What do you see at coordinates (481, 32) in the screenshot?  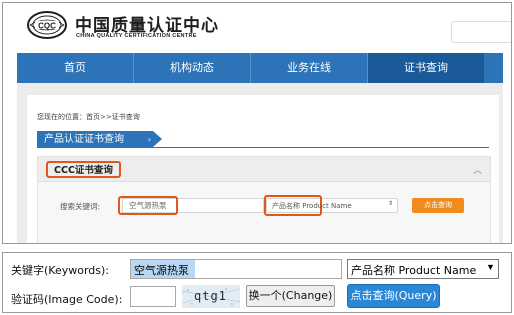 I see `header-search-box` at bounding box center [481, 32].